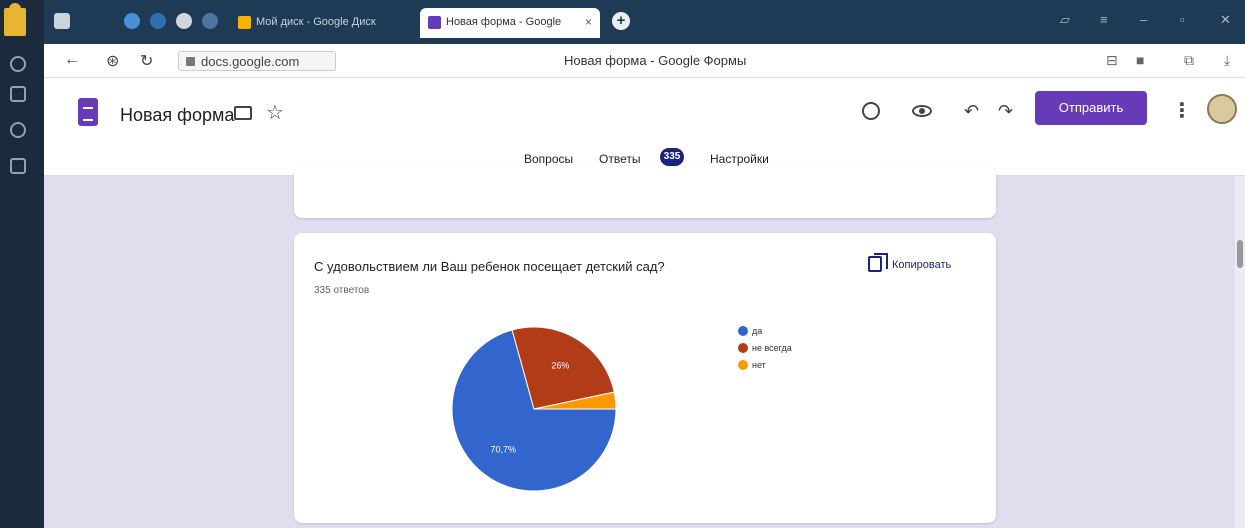 This screenshot has width=1245, height=528. Describe the element at coordinates (971, 111) in the screenshot. I see `undo-icon: ↶` at that location.